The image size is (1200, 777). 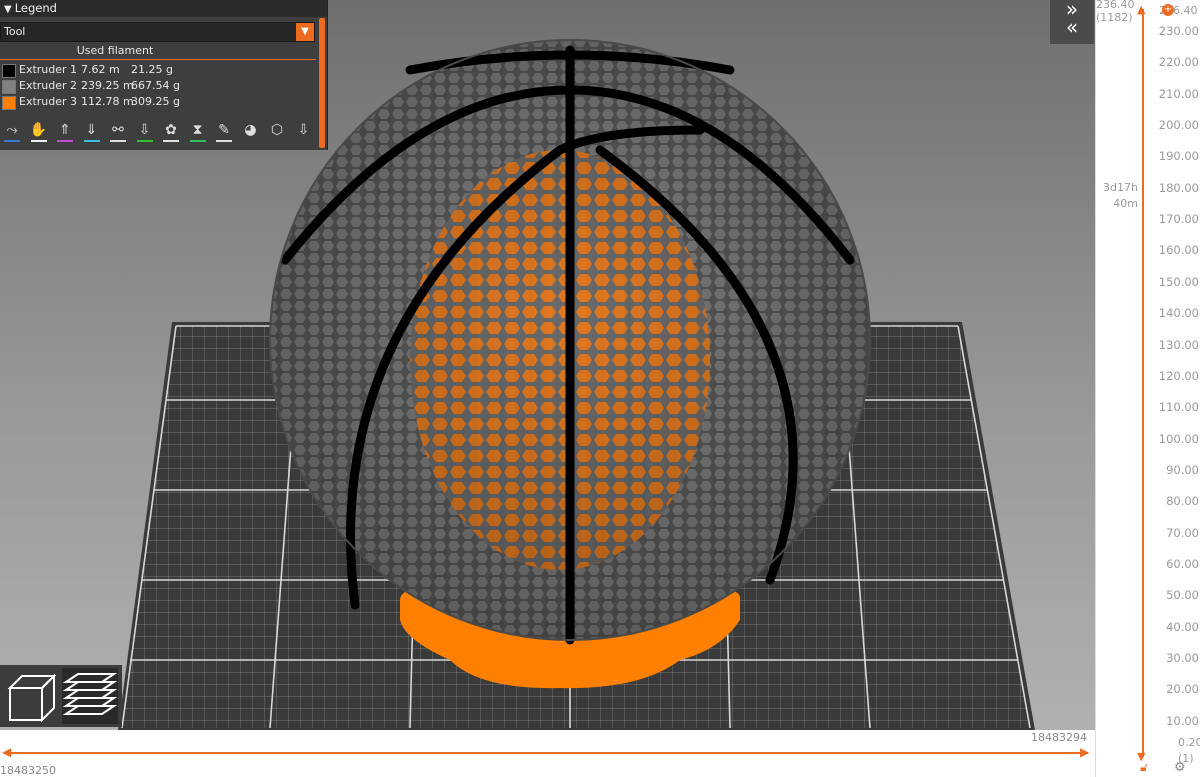 What do you see at coordinates (1182, 532) in the screenshot?
I see `vslider-tick-label: 70.00` at bounding box center [1182, 532].